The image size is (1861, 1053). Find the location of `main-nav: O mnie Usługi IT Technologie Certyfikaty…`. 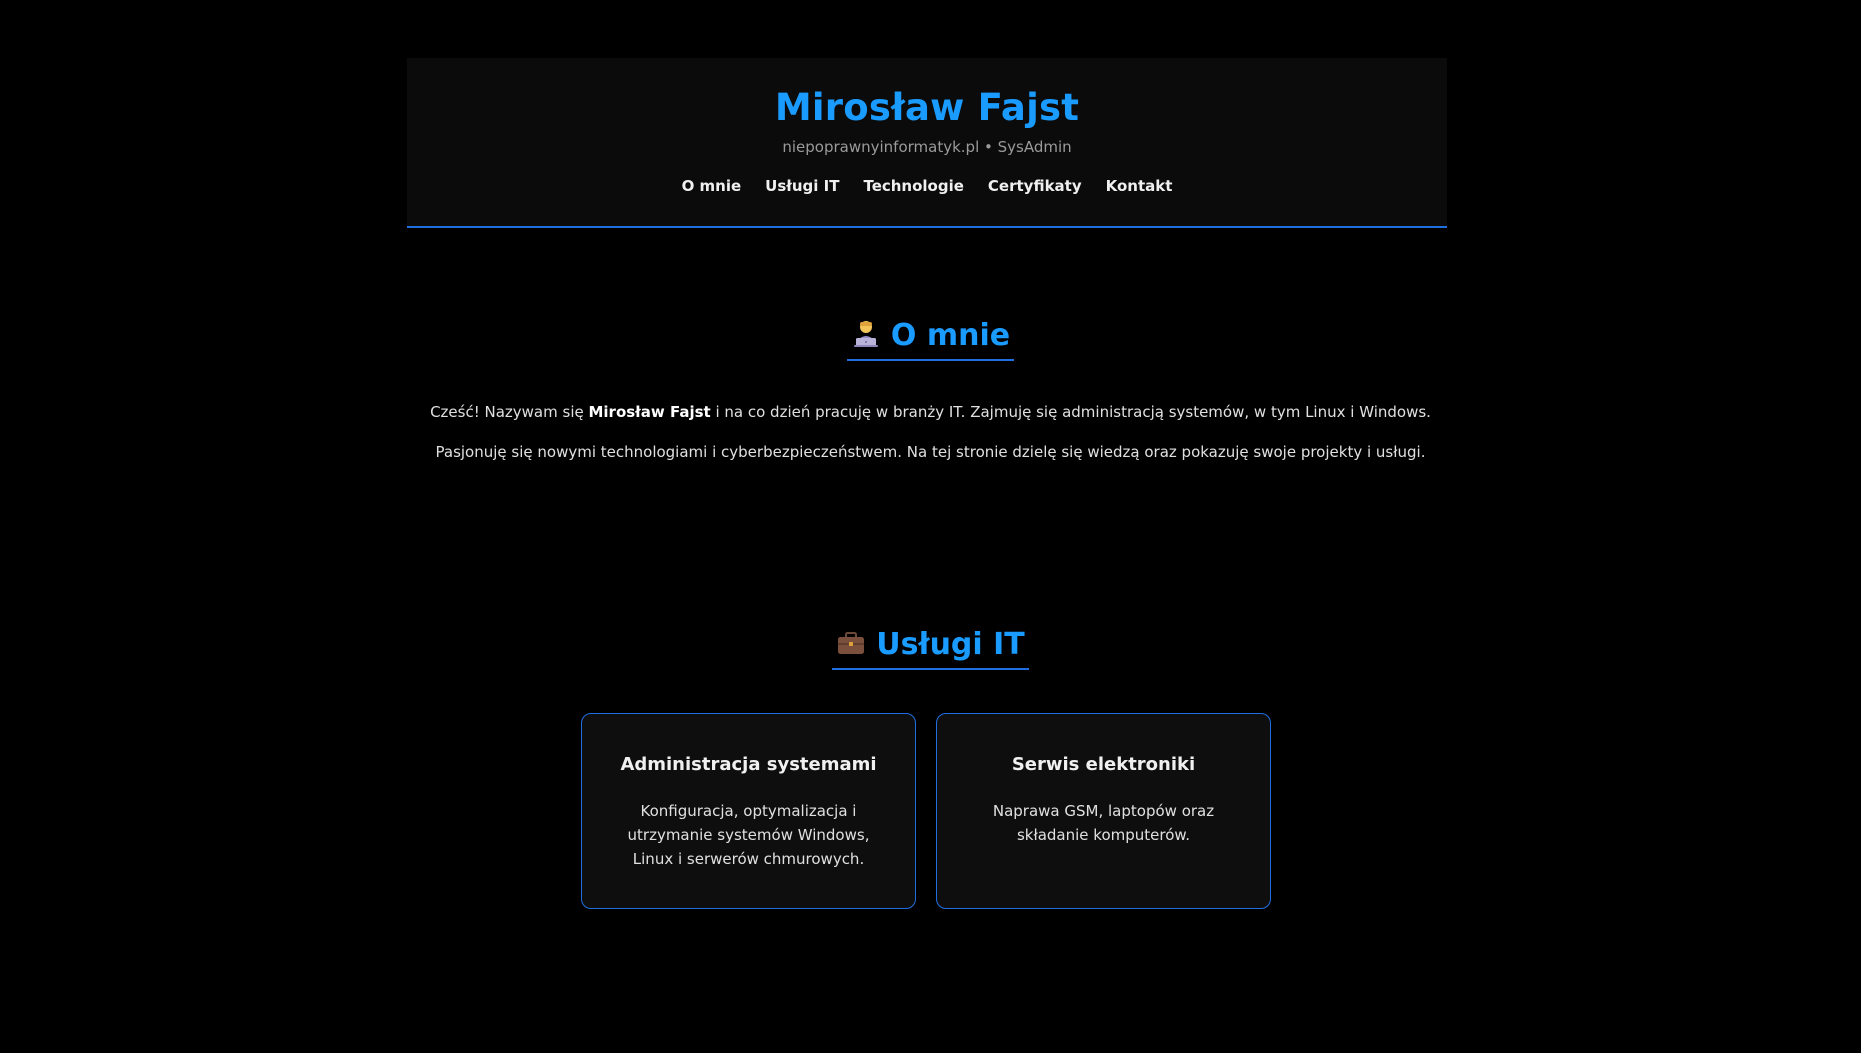

main-nav: O mnie Usługi IT Technologie Certyfikaty… is located at coordinates (927, 186).